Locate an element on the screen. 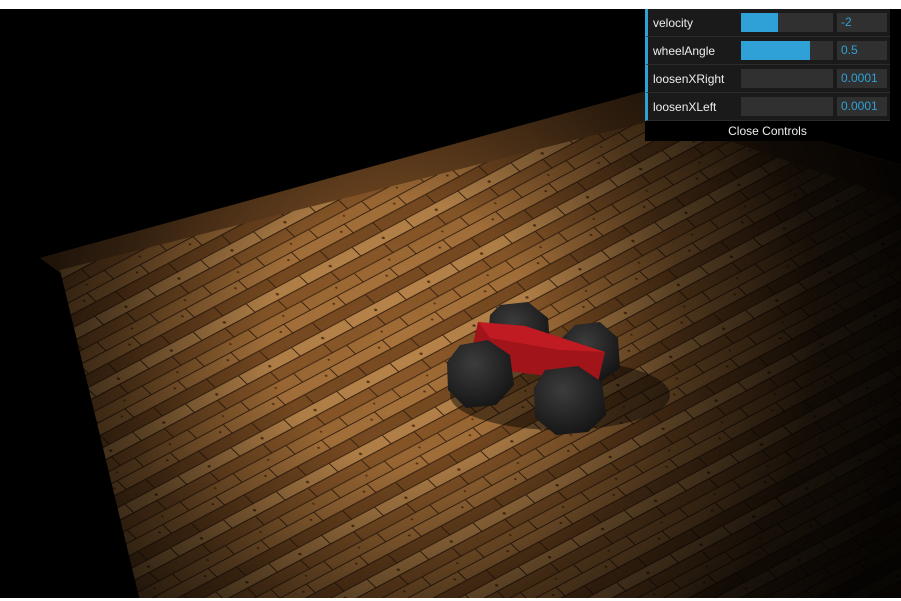 This screenshot has width=901, height=601. control-row-wheel-angle: wheelAngle is located at coordinates (767, 51).